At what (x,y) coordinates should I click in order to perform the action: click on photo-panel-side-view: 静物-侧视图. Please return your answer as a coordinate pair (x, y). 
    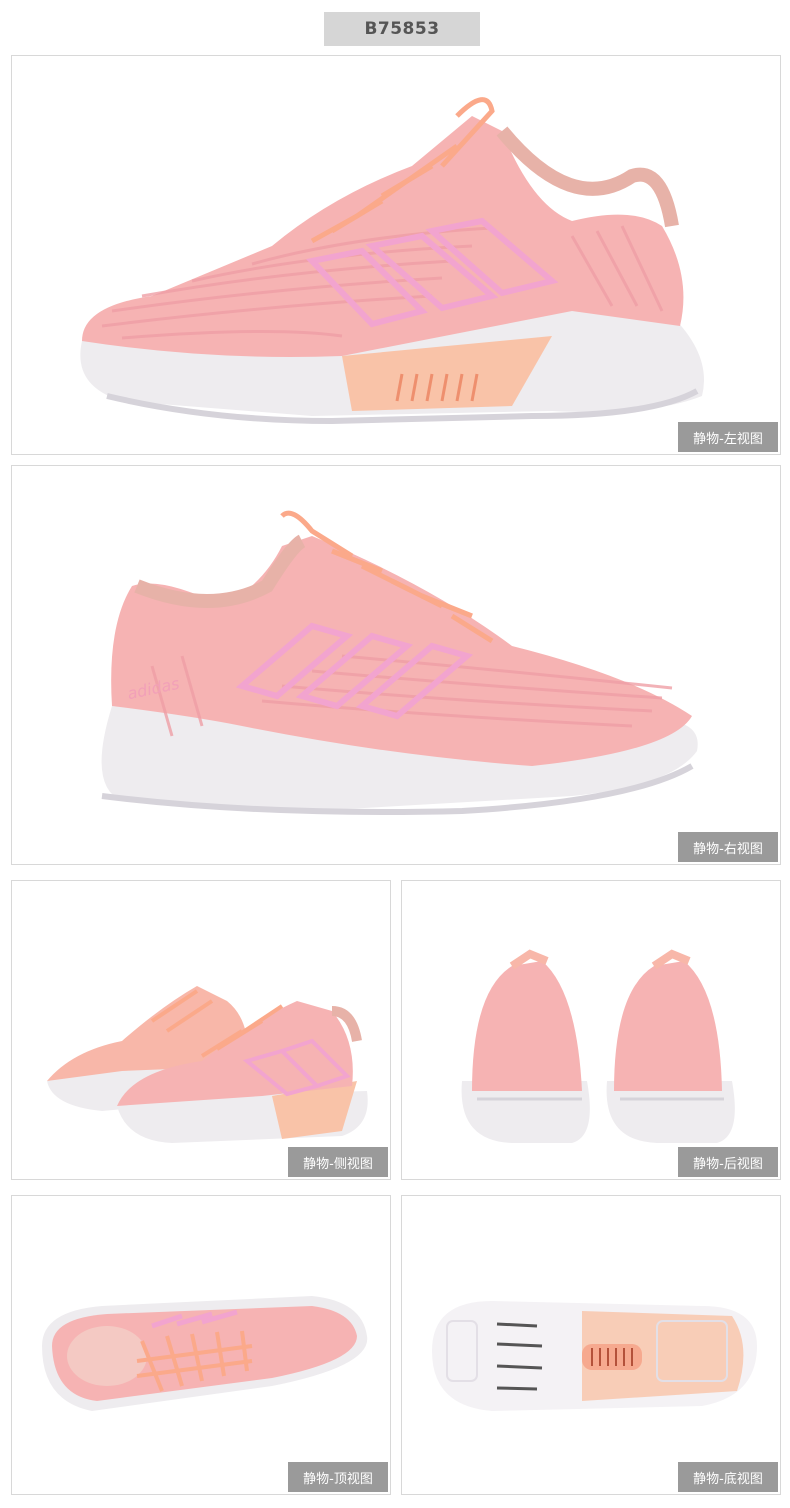
    Looking at the image, I should click on (201, 1030).